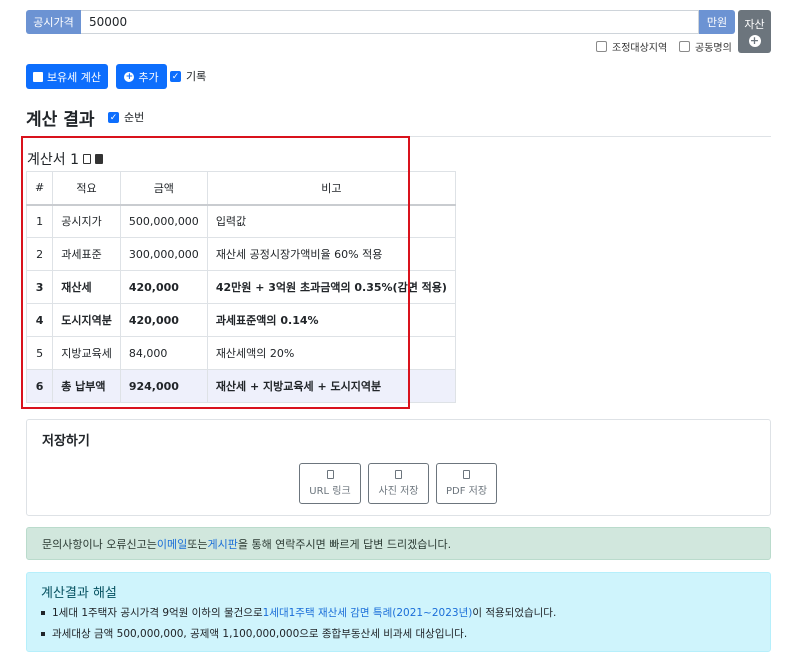 The height and width of the screenshot is (662, 800). What do you see at coordinates (390, 22) in the screenshot?
I see `price-input` at bounding box center [390, 22].